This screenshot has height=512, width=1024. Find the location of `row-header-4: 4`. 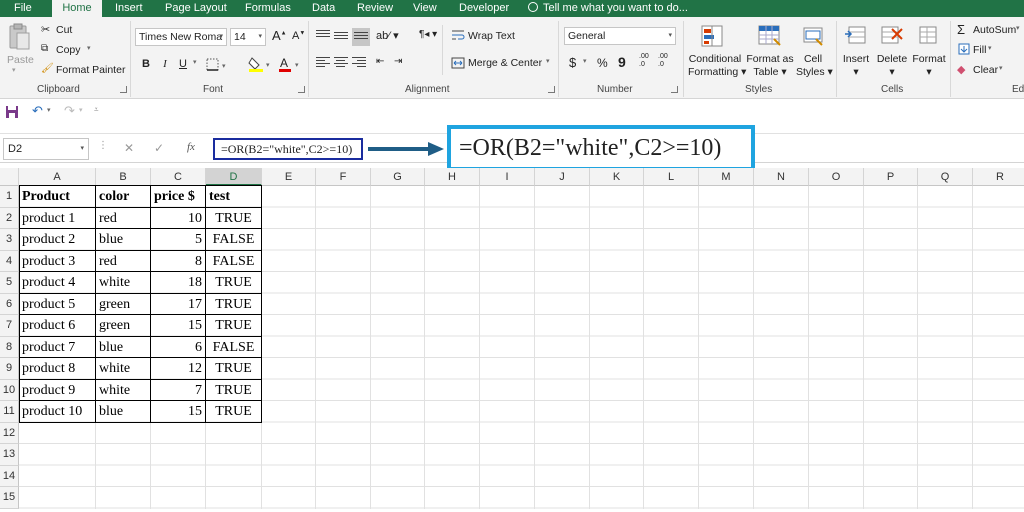

row-header-4: 4 is located at coordinates (9, 261).